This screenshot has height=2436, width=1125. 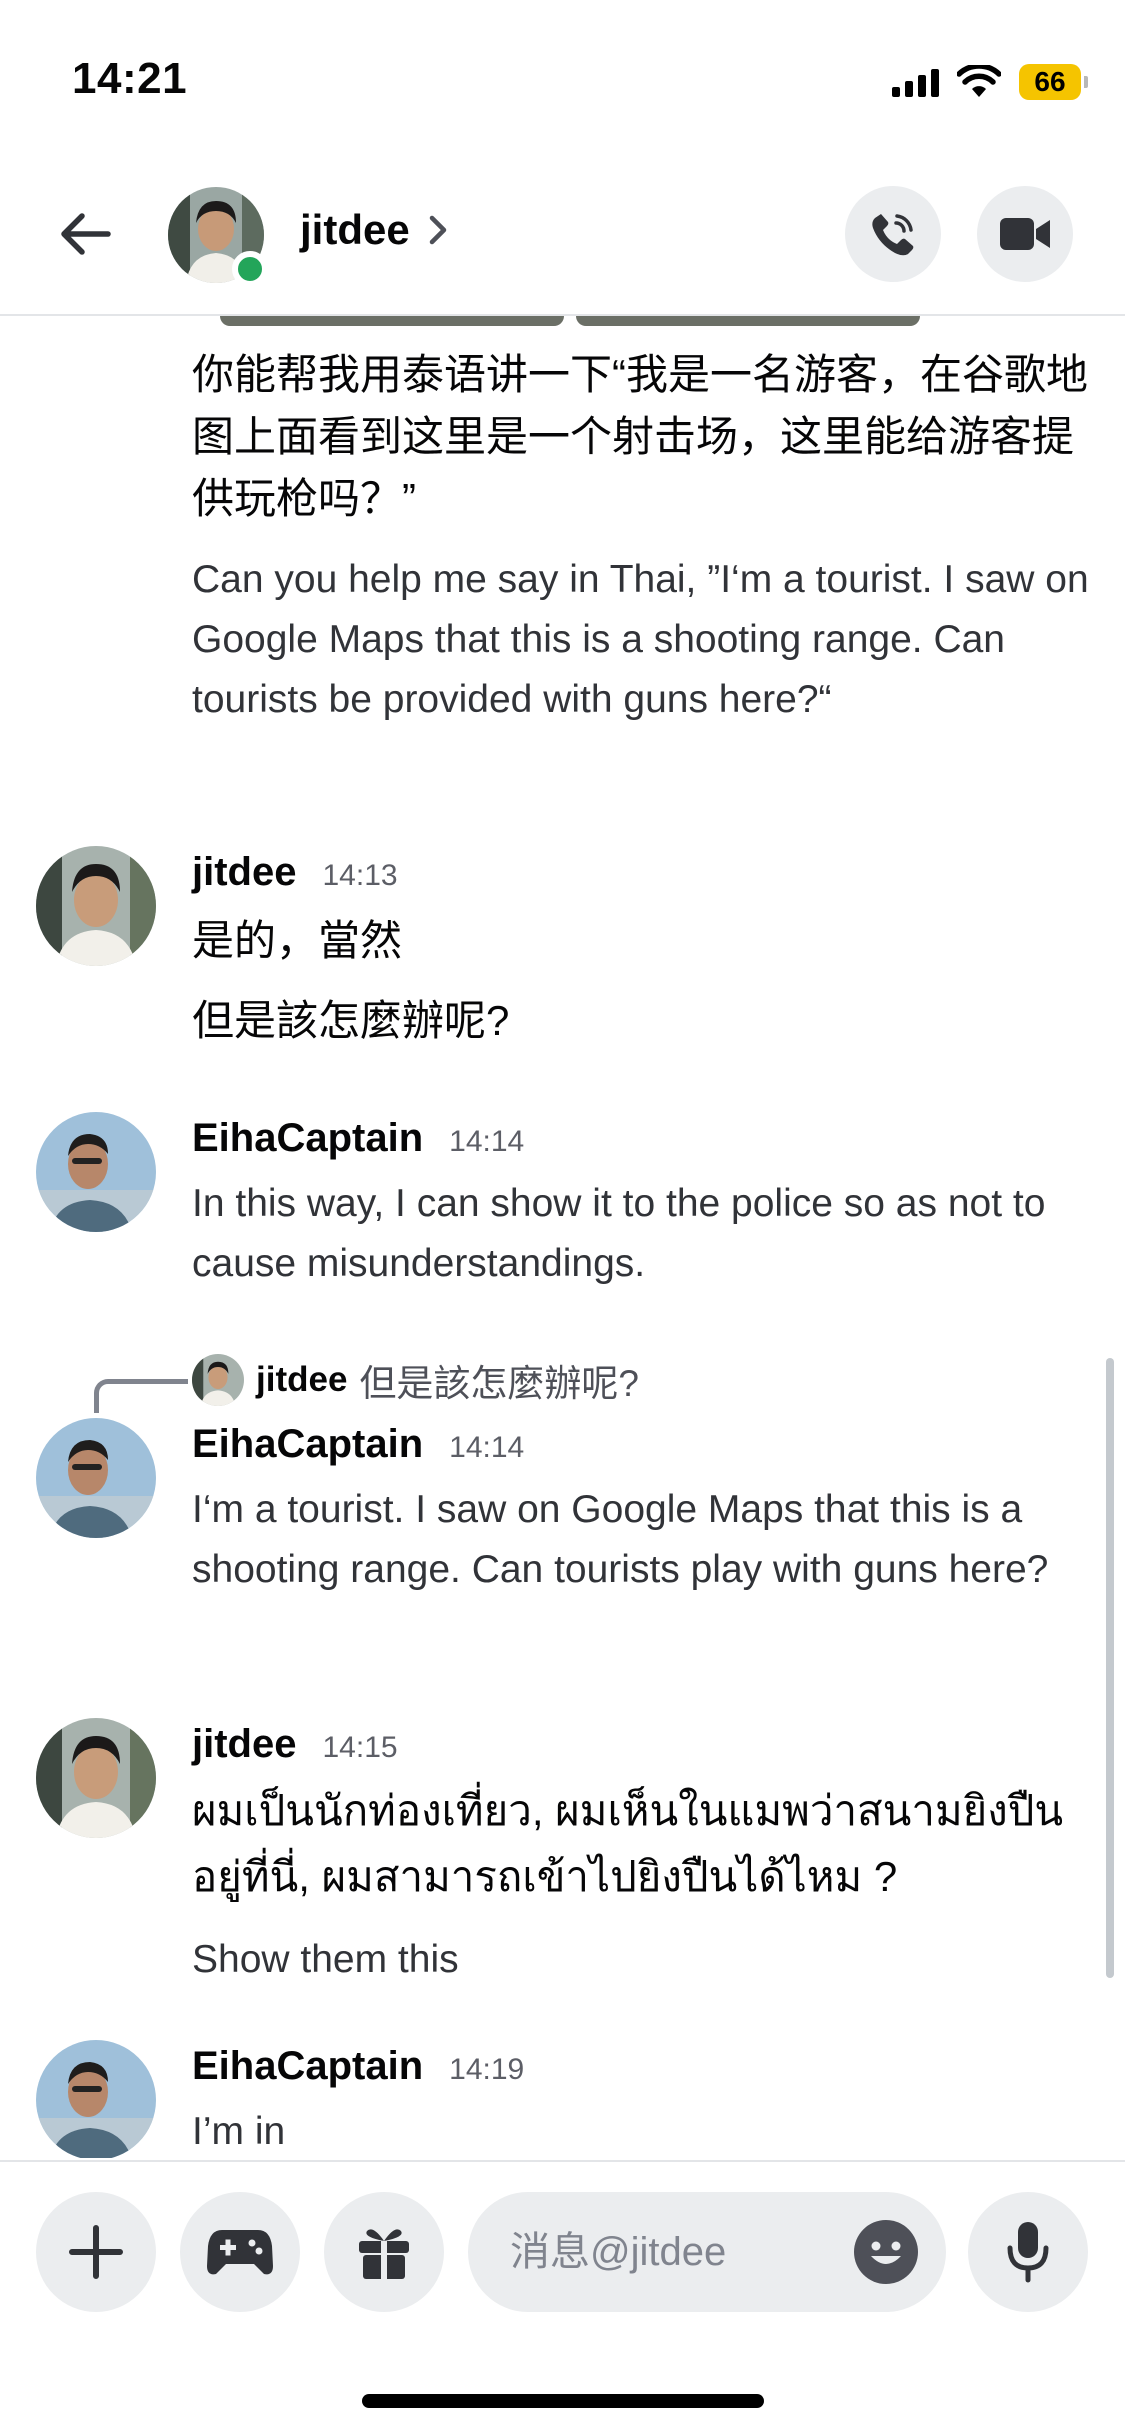 I want to click on emoji-button, so click(x=886, y=2252).